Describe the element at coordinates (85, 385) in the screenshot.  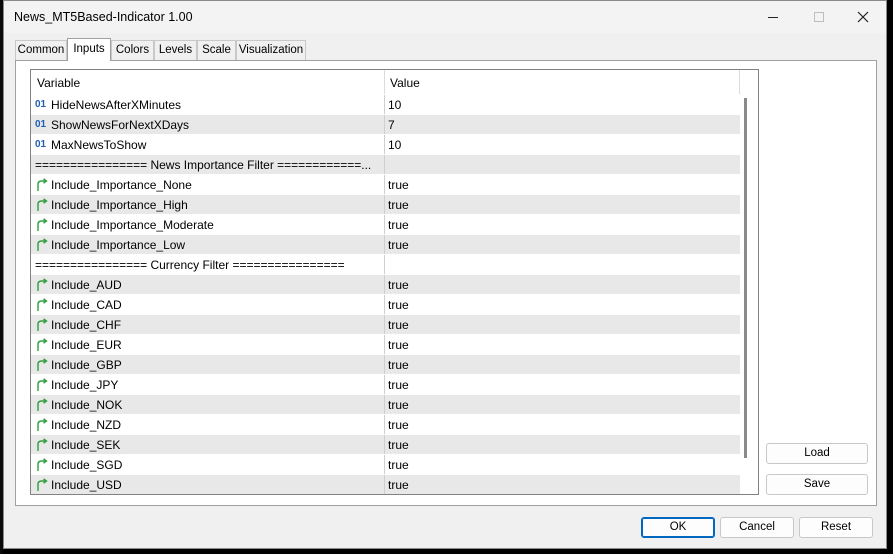
I see `variable-name: Include_JPY` at that location.